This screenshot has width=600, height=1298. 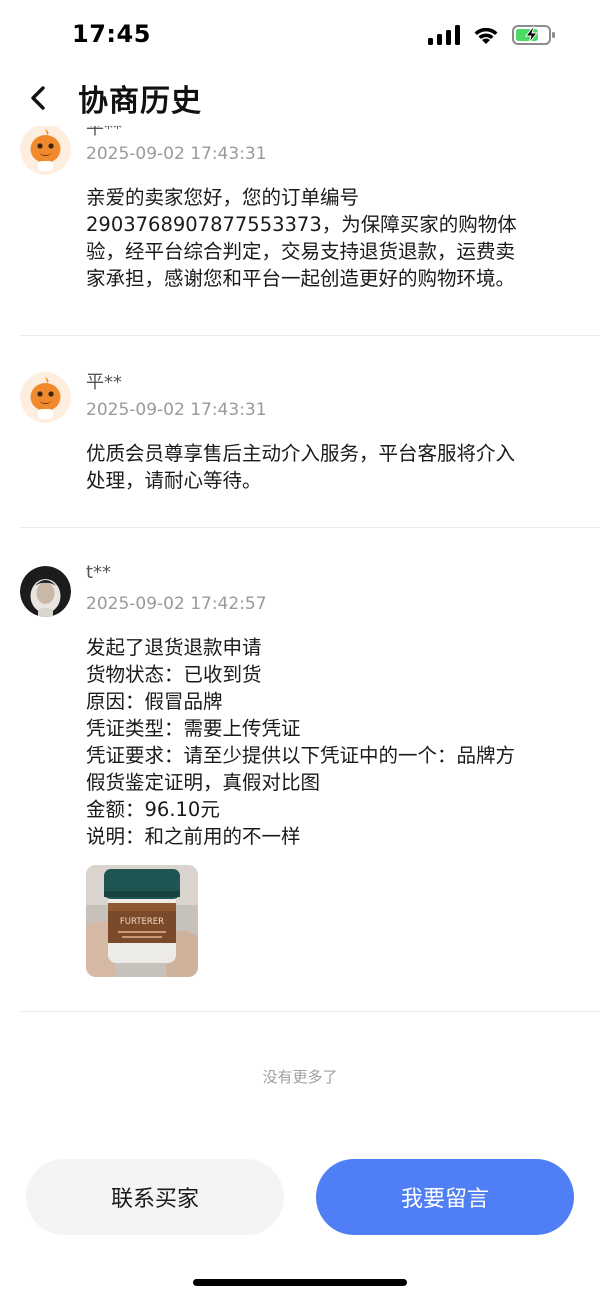 I want to click on goods-status: 货物状态：已收到货, so click(x=174, y=674).